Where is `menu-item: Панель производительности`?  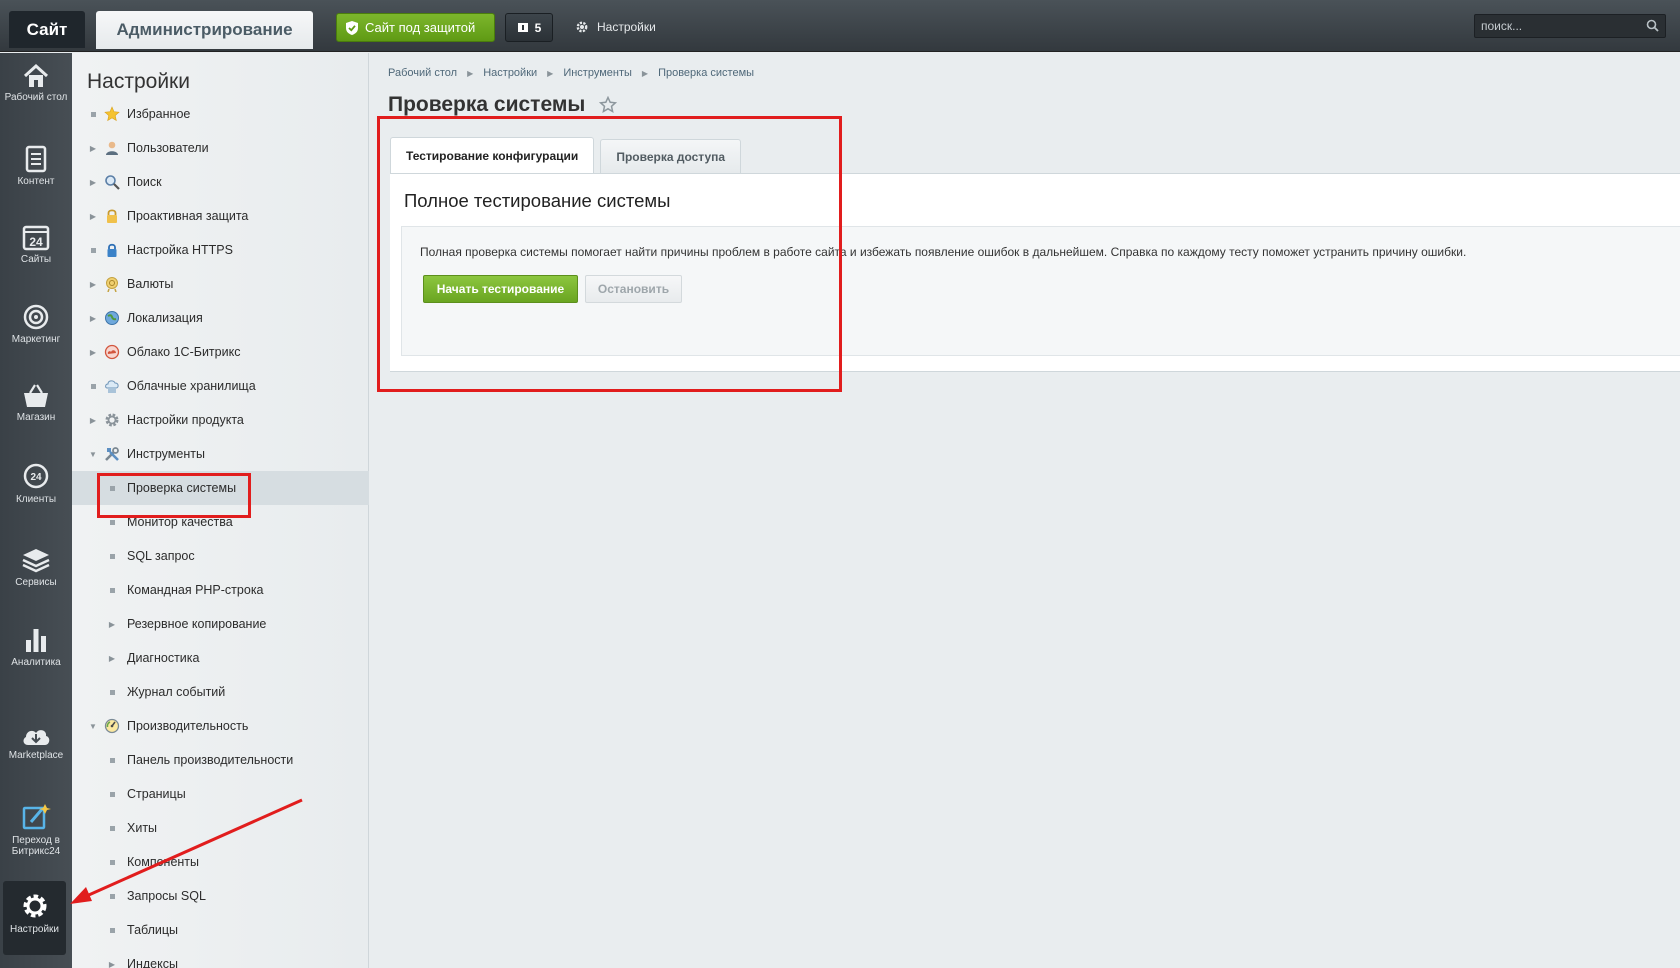
menu-item: Панель производительности is located at coordinates (220, 760).